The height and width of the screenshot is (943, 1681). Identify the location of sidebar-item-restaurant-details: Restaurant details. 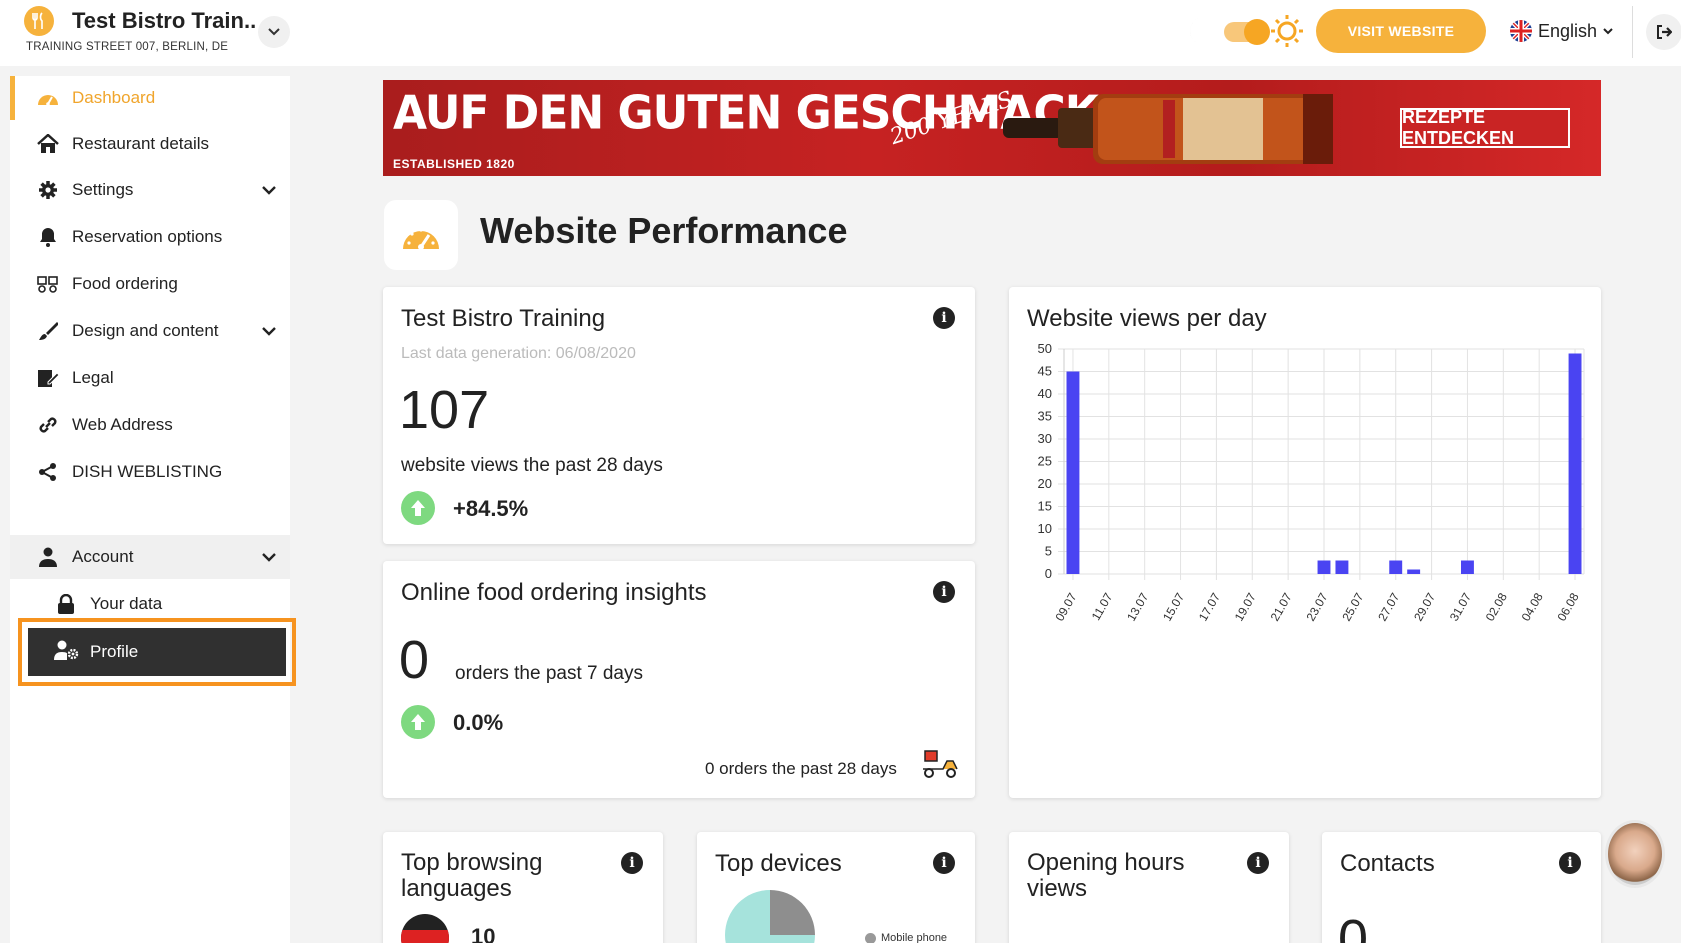
(150, 144).